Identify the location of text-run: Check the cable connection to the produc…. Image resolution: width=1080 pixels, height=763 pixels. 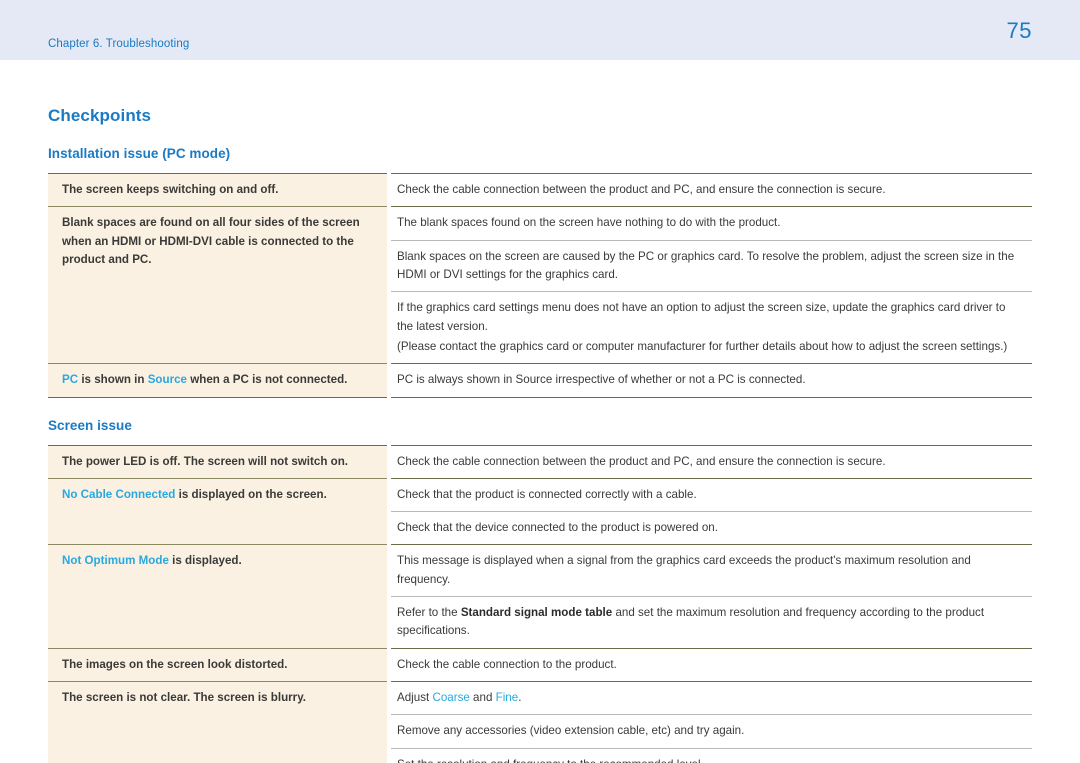
(507, 664).